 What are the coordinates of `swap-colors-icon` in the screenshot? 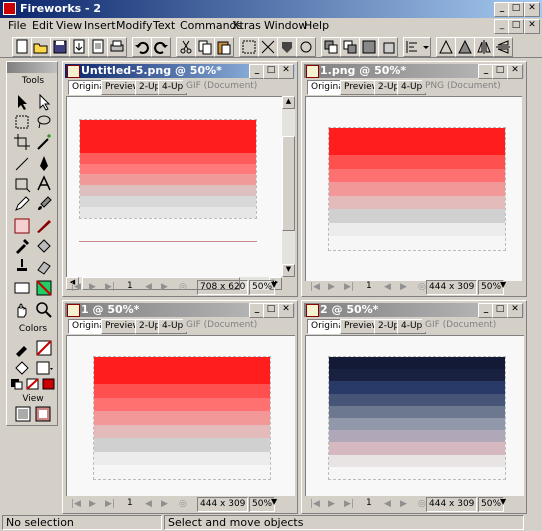 It's located at (49, 384).